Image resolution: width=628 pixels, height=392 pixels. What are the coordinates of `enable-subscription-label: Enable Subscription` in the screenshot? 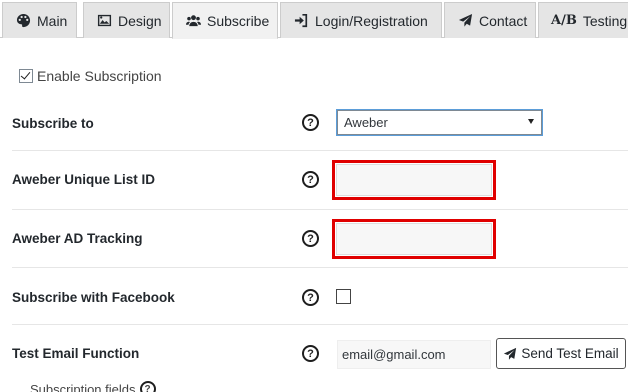 It's located at (99, 76).